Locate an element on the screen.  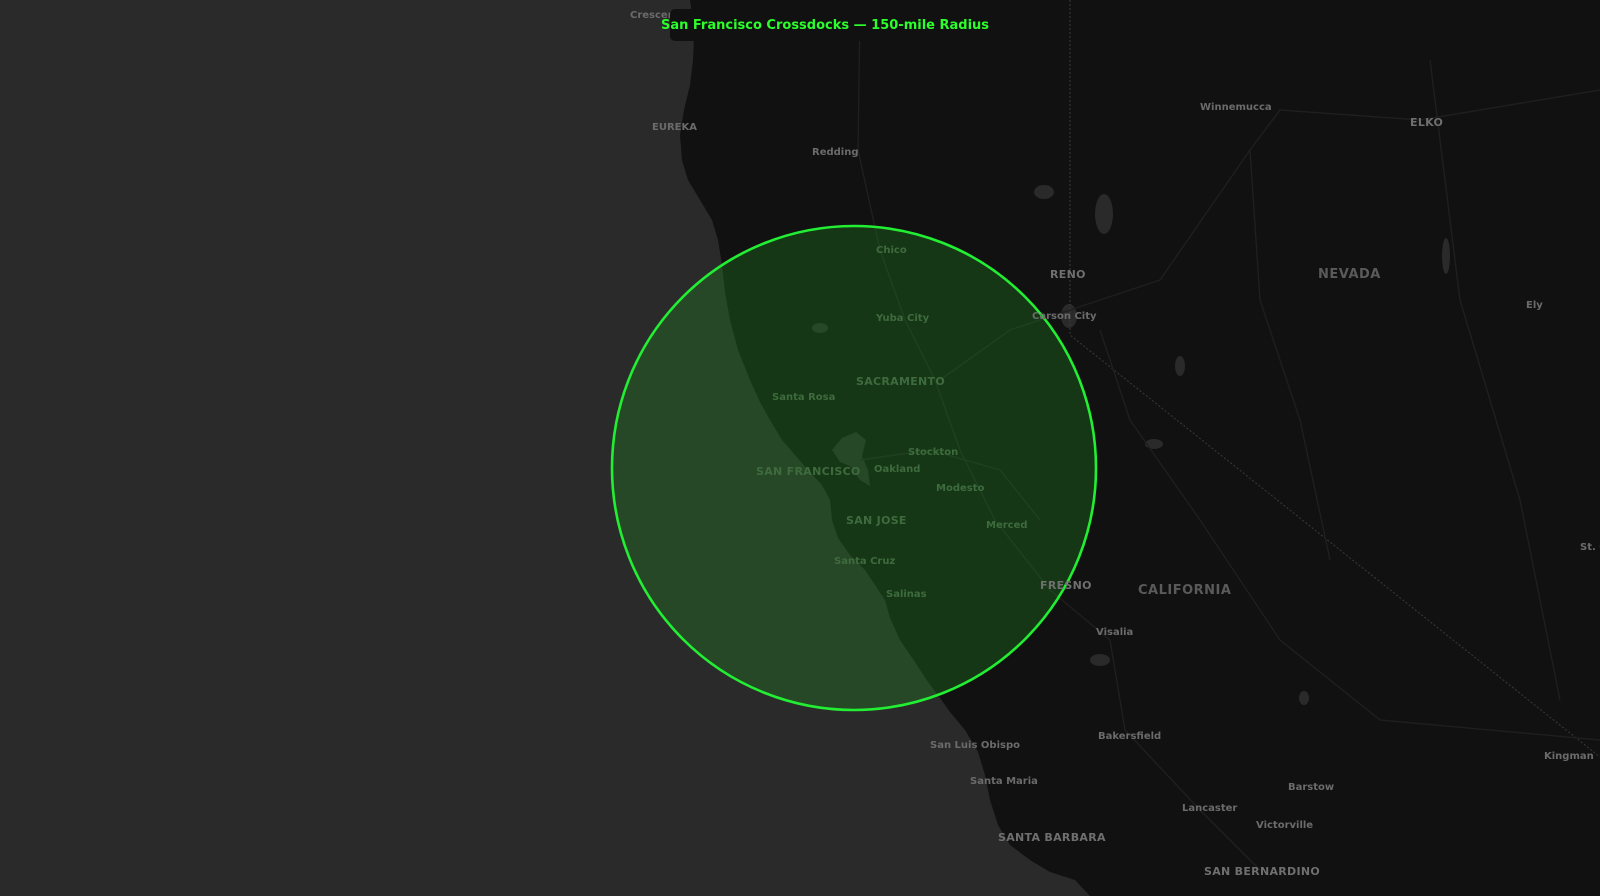
label-yuba-city: Yuba City is located at coordinates (902, 318).